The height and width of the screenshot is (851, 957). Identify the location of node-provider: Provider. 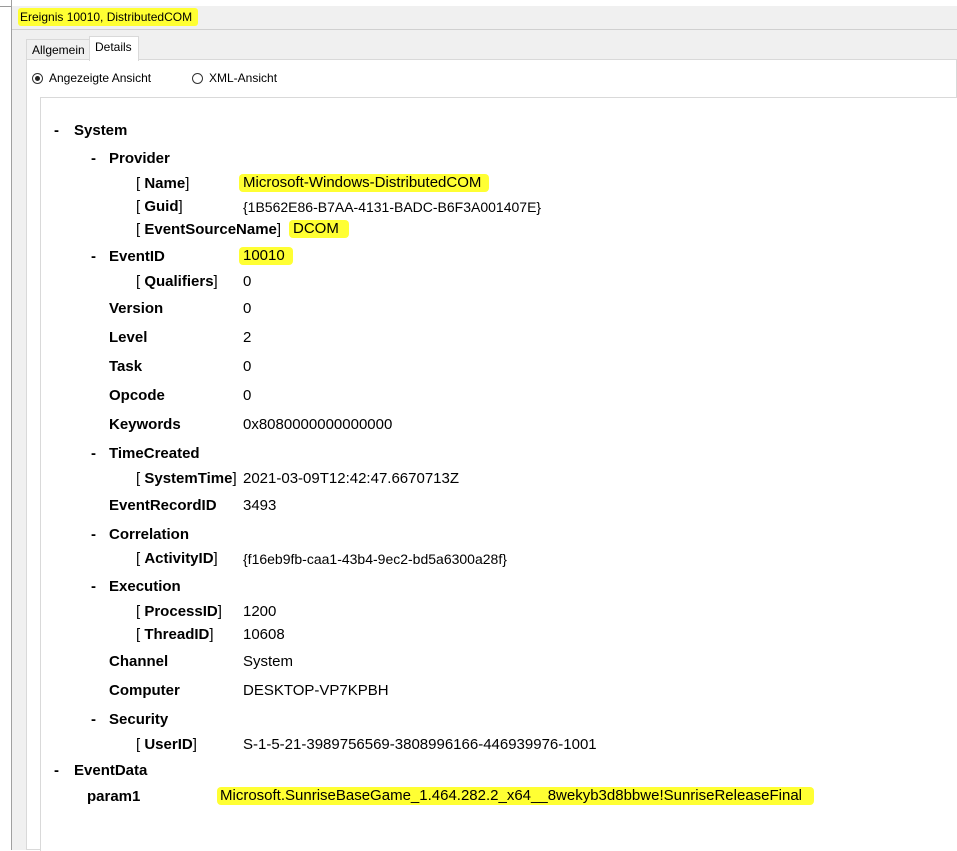
(139, 158).